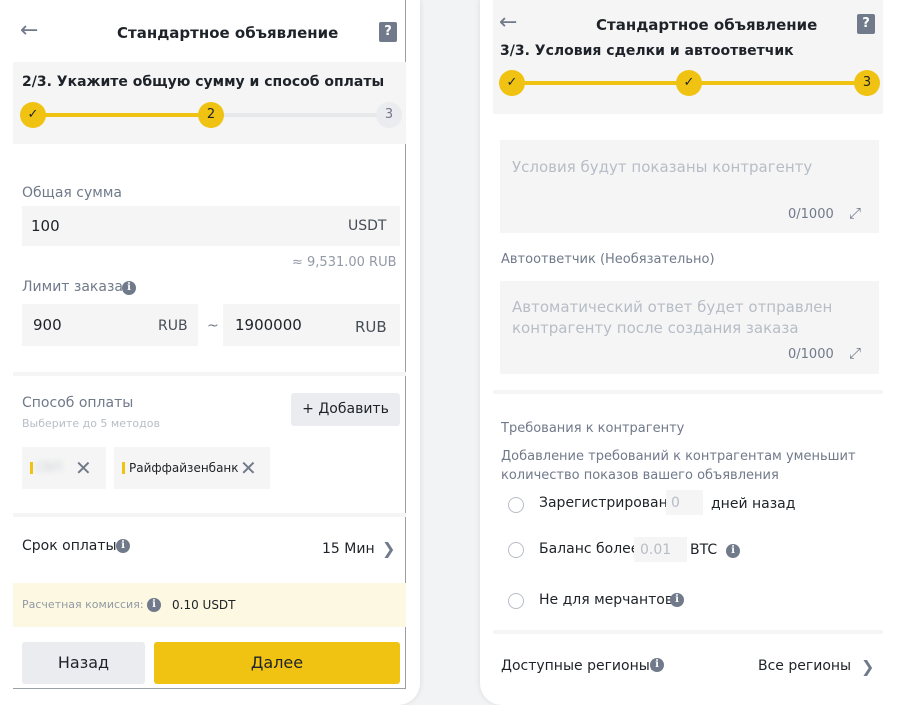 The image size is (899, 705). What do you see at coordinates (371, 327) in the screenshot?
I see `limit-max-unit: RUB` at bounding box center [371, 327].